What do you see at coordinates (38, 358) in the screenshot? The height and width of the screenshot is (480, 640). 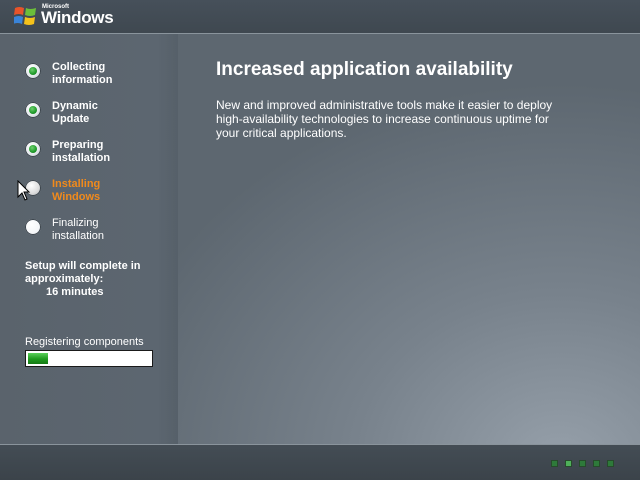 I see `progress-fill` at bounding box center [38, 358].